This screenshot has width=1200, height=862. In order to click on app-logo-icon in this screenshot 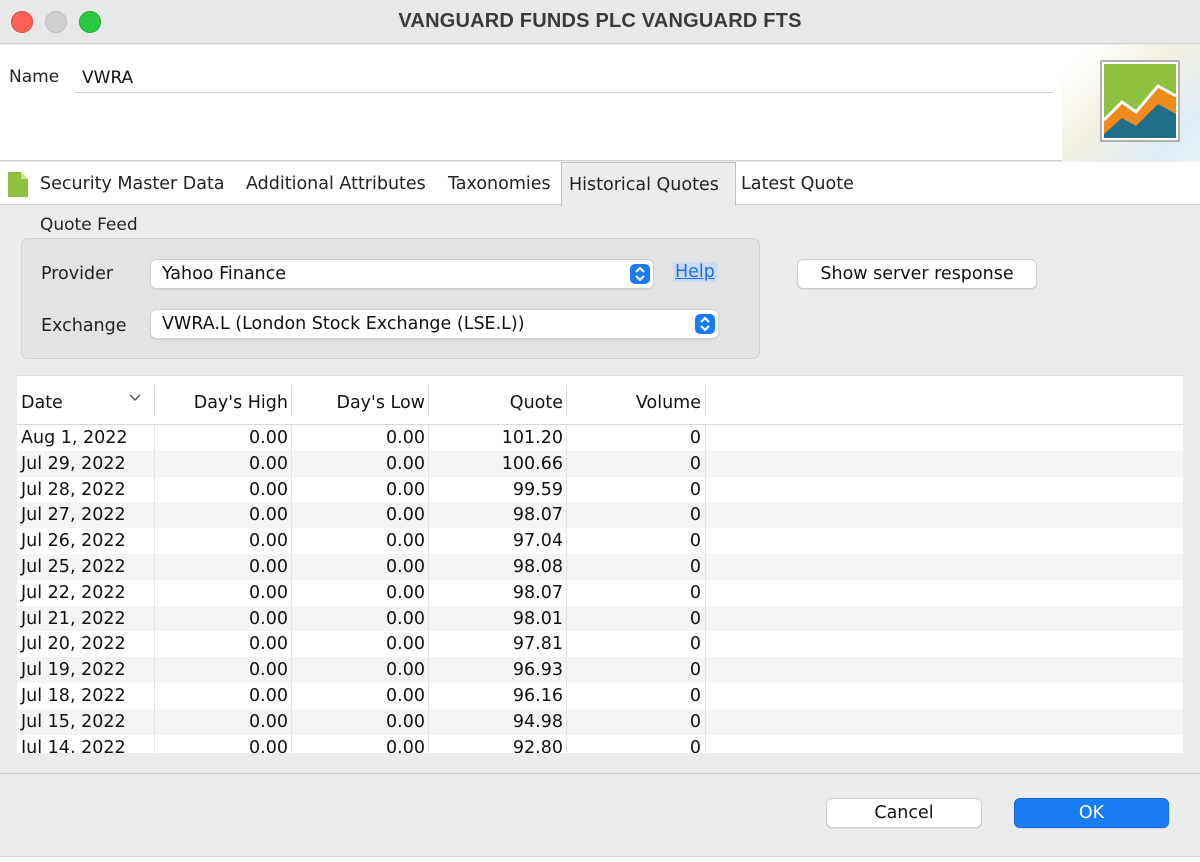, I will do `click(1140, 101)`.